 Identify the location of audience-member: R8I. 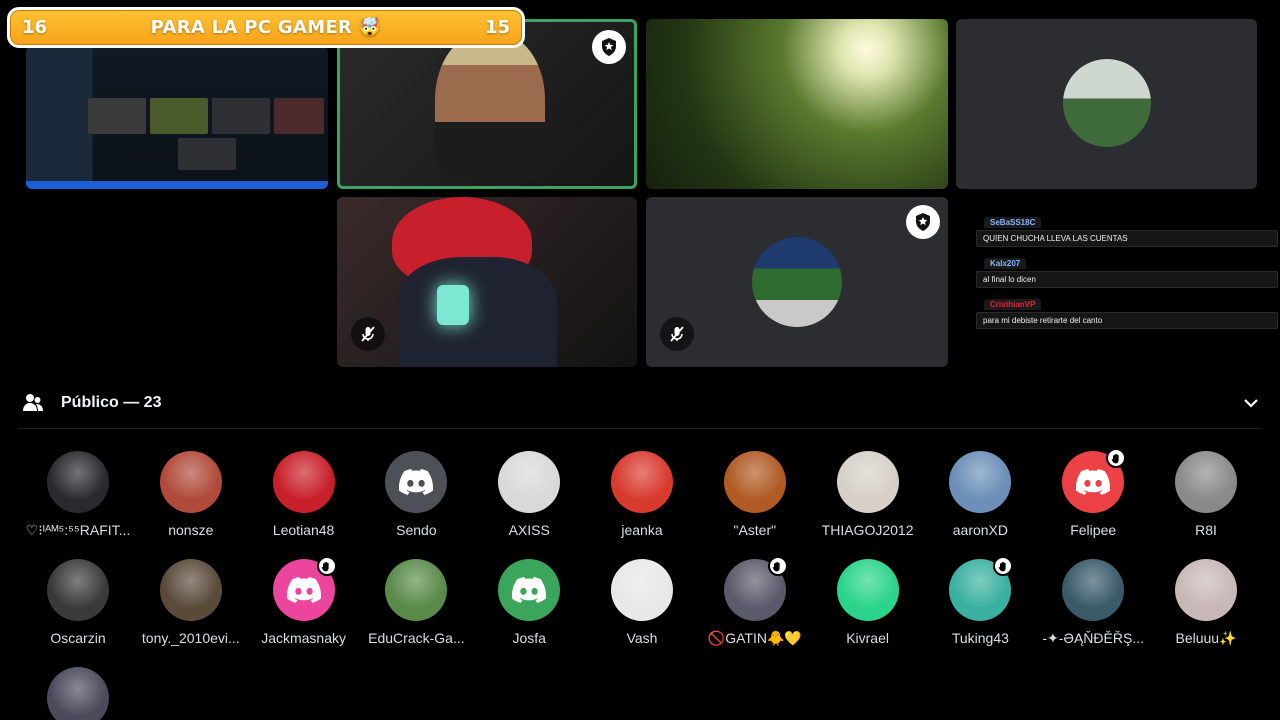
(1206, 494).